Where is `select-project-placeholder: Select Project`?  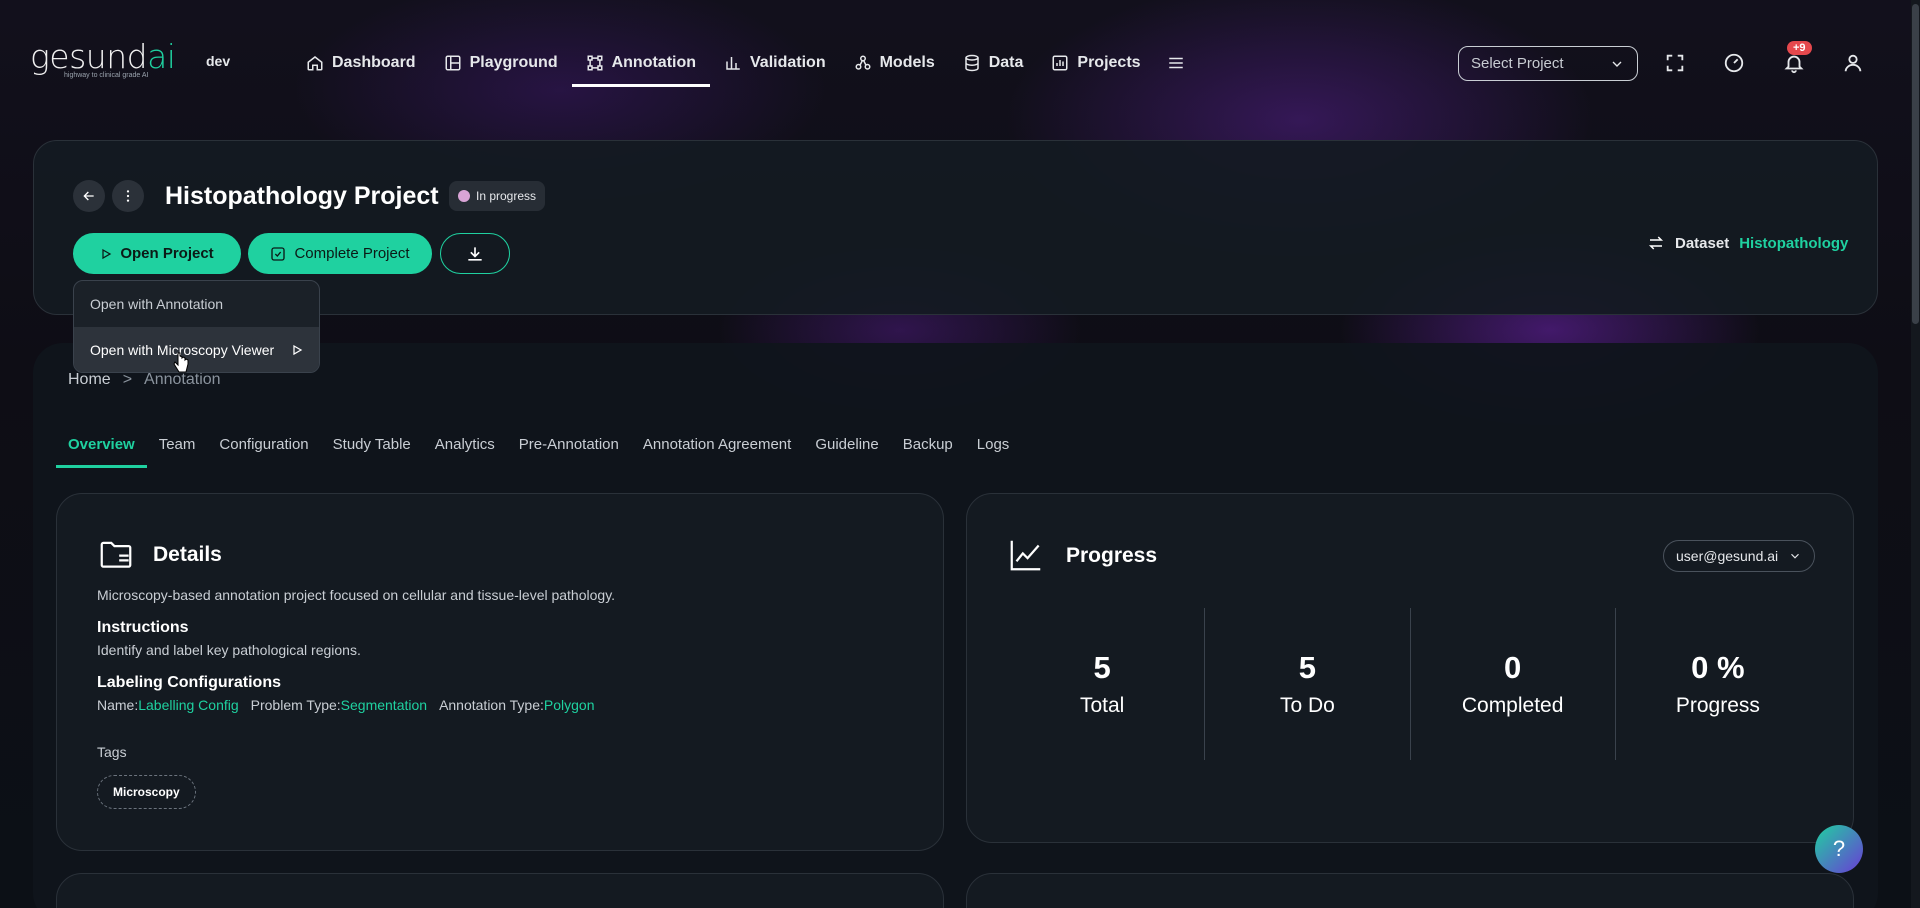 select-project-placeholder: Select Project is located at coordinates (1517, 63).